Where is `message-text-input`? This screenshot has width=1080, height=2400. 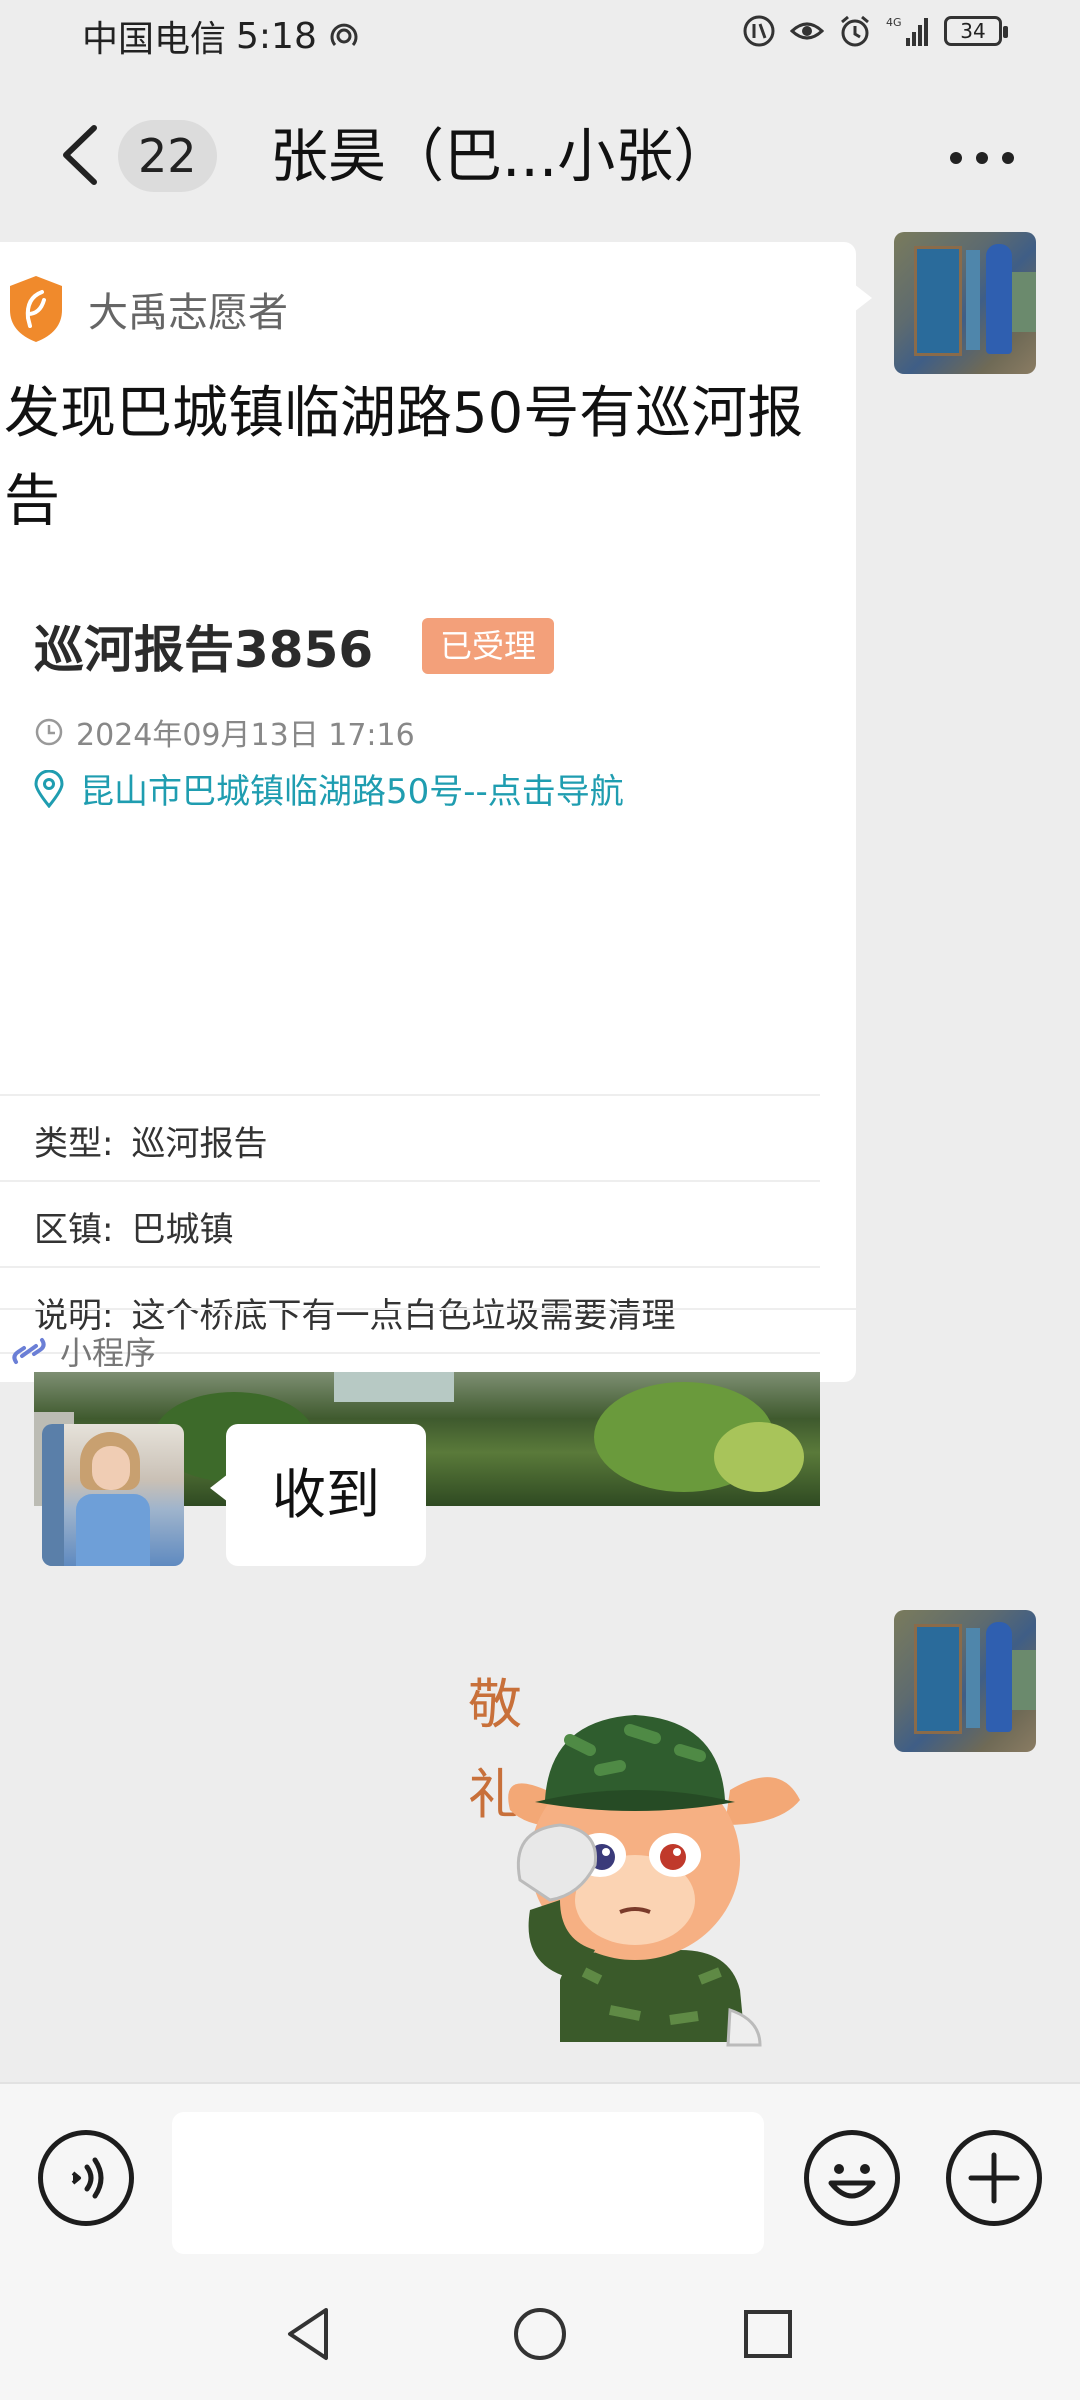 message-text-input is located at coordinates (468, 2183).